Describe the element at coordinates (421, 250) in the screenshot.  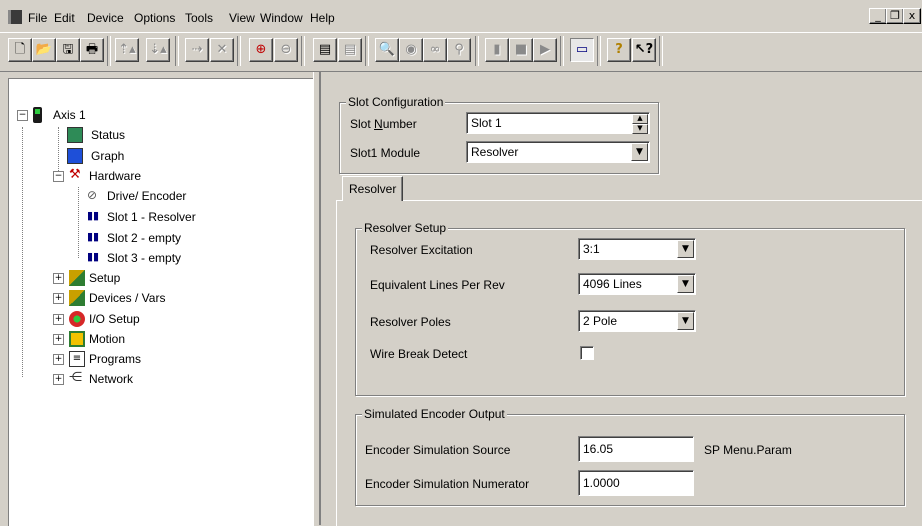
I see `resolver-excitation-label: Resolver Excitation` at that location.